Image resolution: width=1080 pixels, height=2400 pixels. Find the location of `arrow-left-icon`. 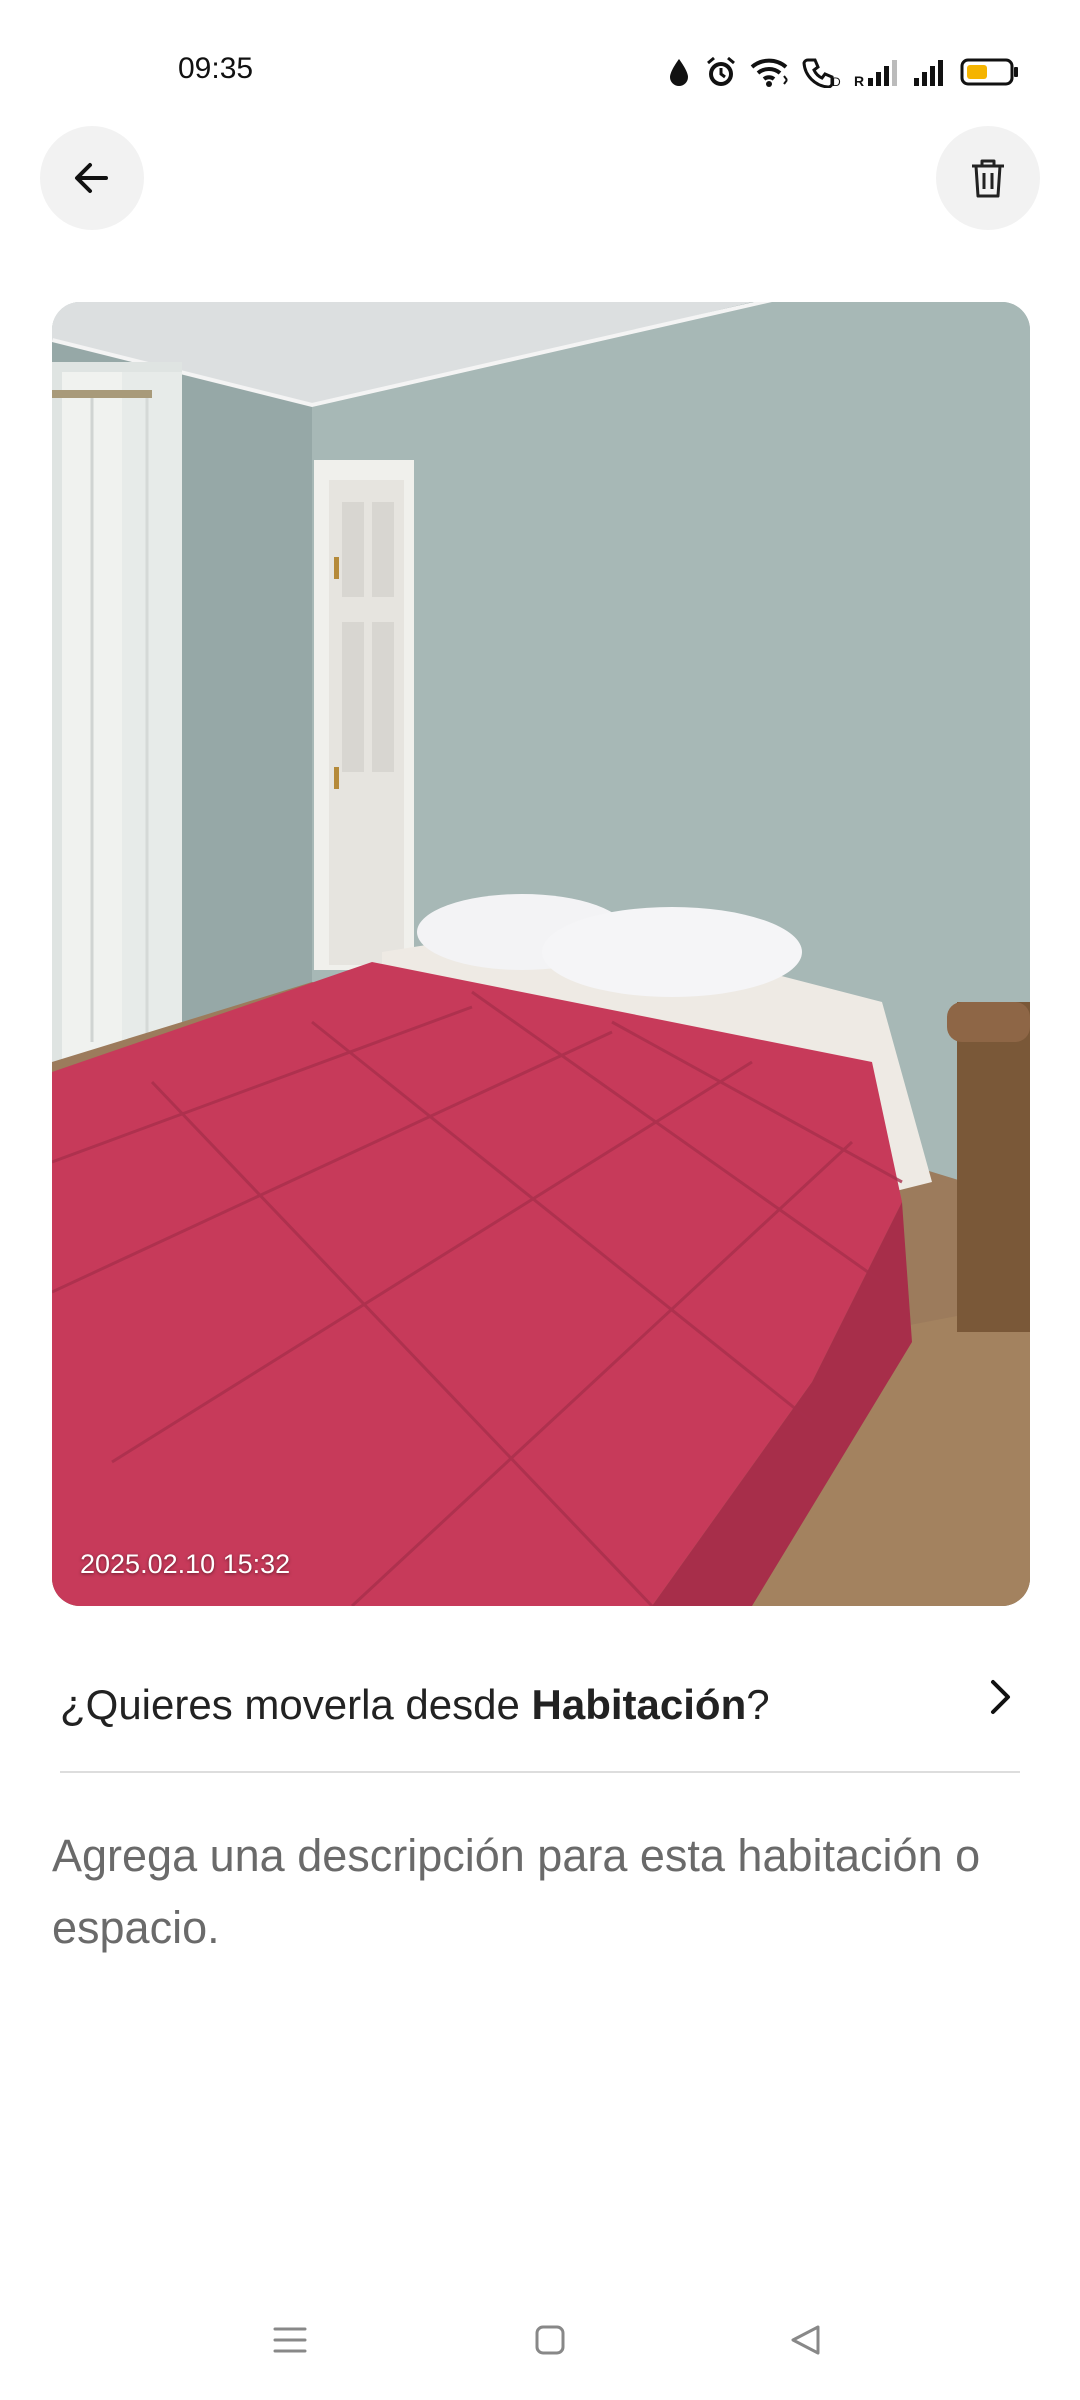

arrow-left-icon is located at coordinates (91, 178).